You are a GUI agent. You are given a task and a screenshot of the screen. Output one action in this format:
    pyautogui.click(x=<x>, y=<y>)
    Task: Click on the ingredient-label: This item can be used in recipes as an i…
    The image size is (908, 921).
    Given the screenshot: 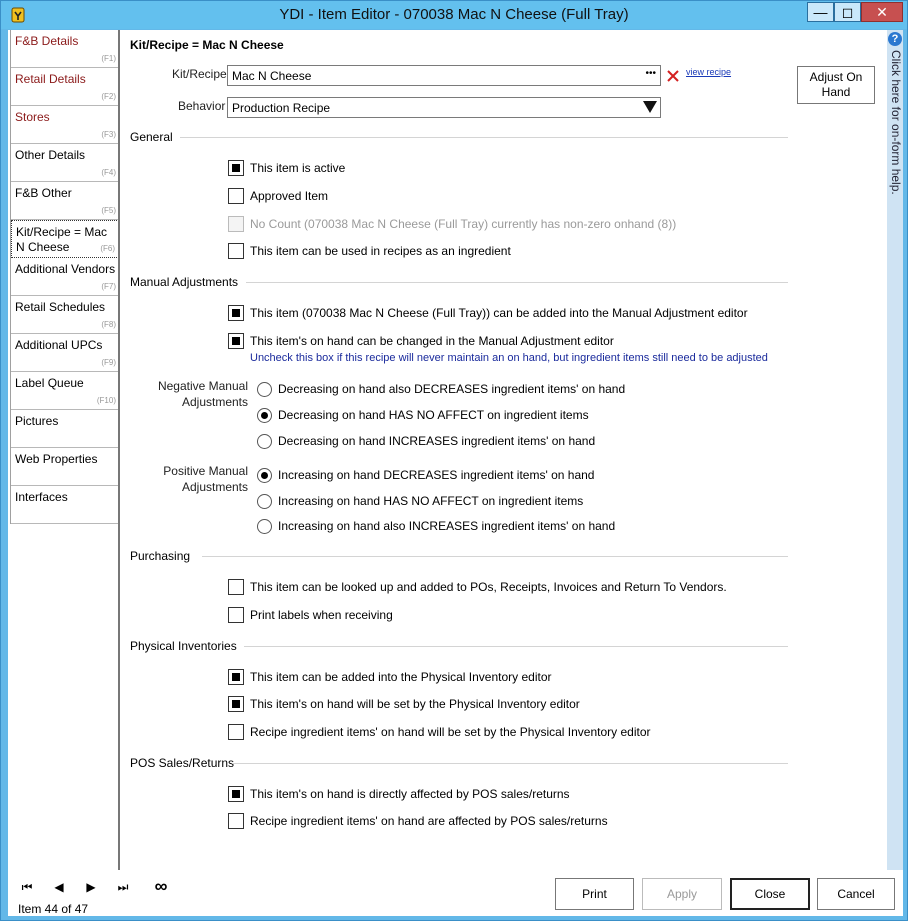 What is the action you would take?
    pyautogui.click(x=380, y=251)
    